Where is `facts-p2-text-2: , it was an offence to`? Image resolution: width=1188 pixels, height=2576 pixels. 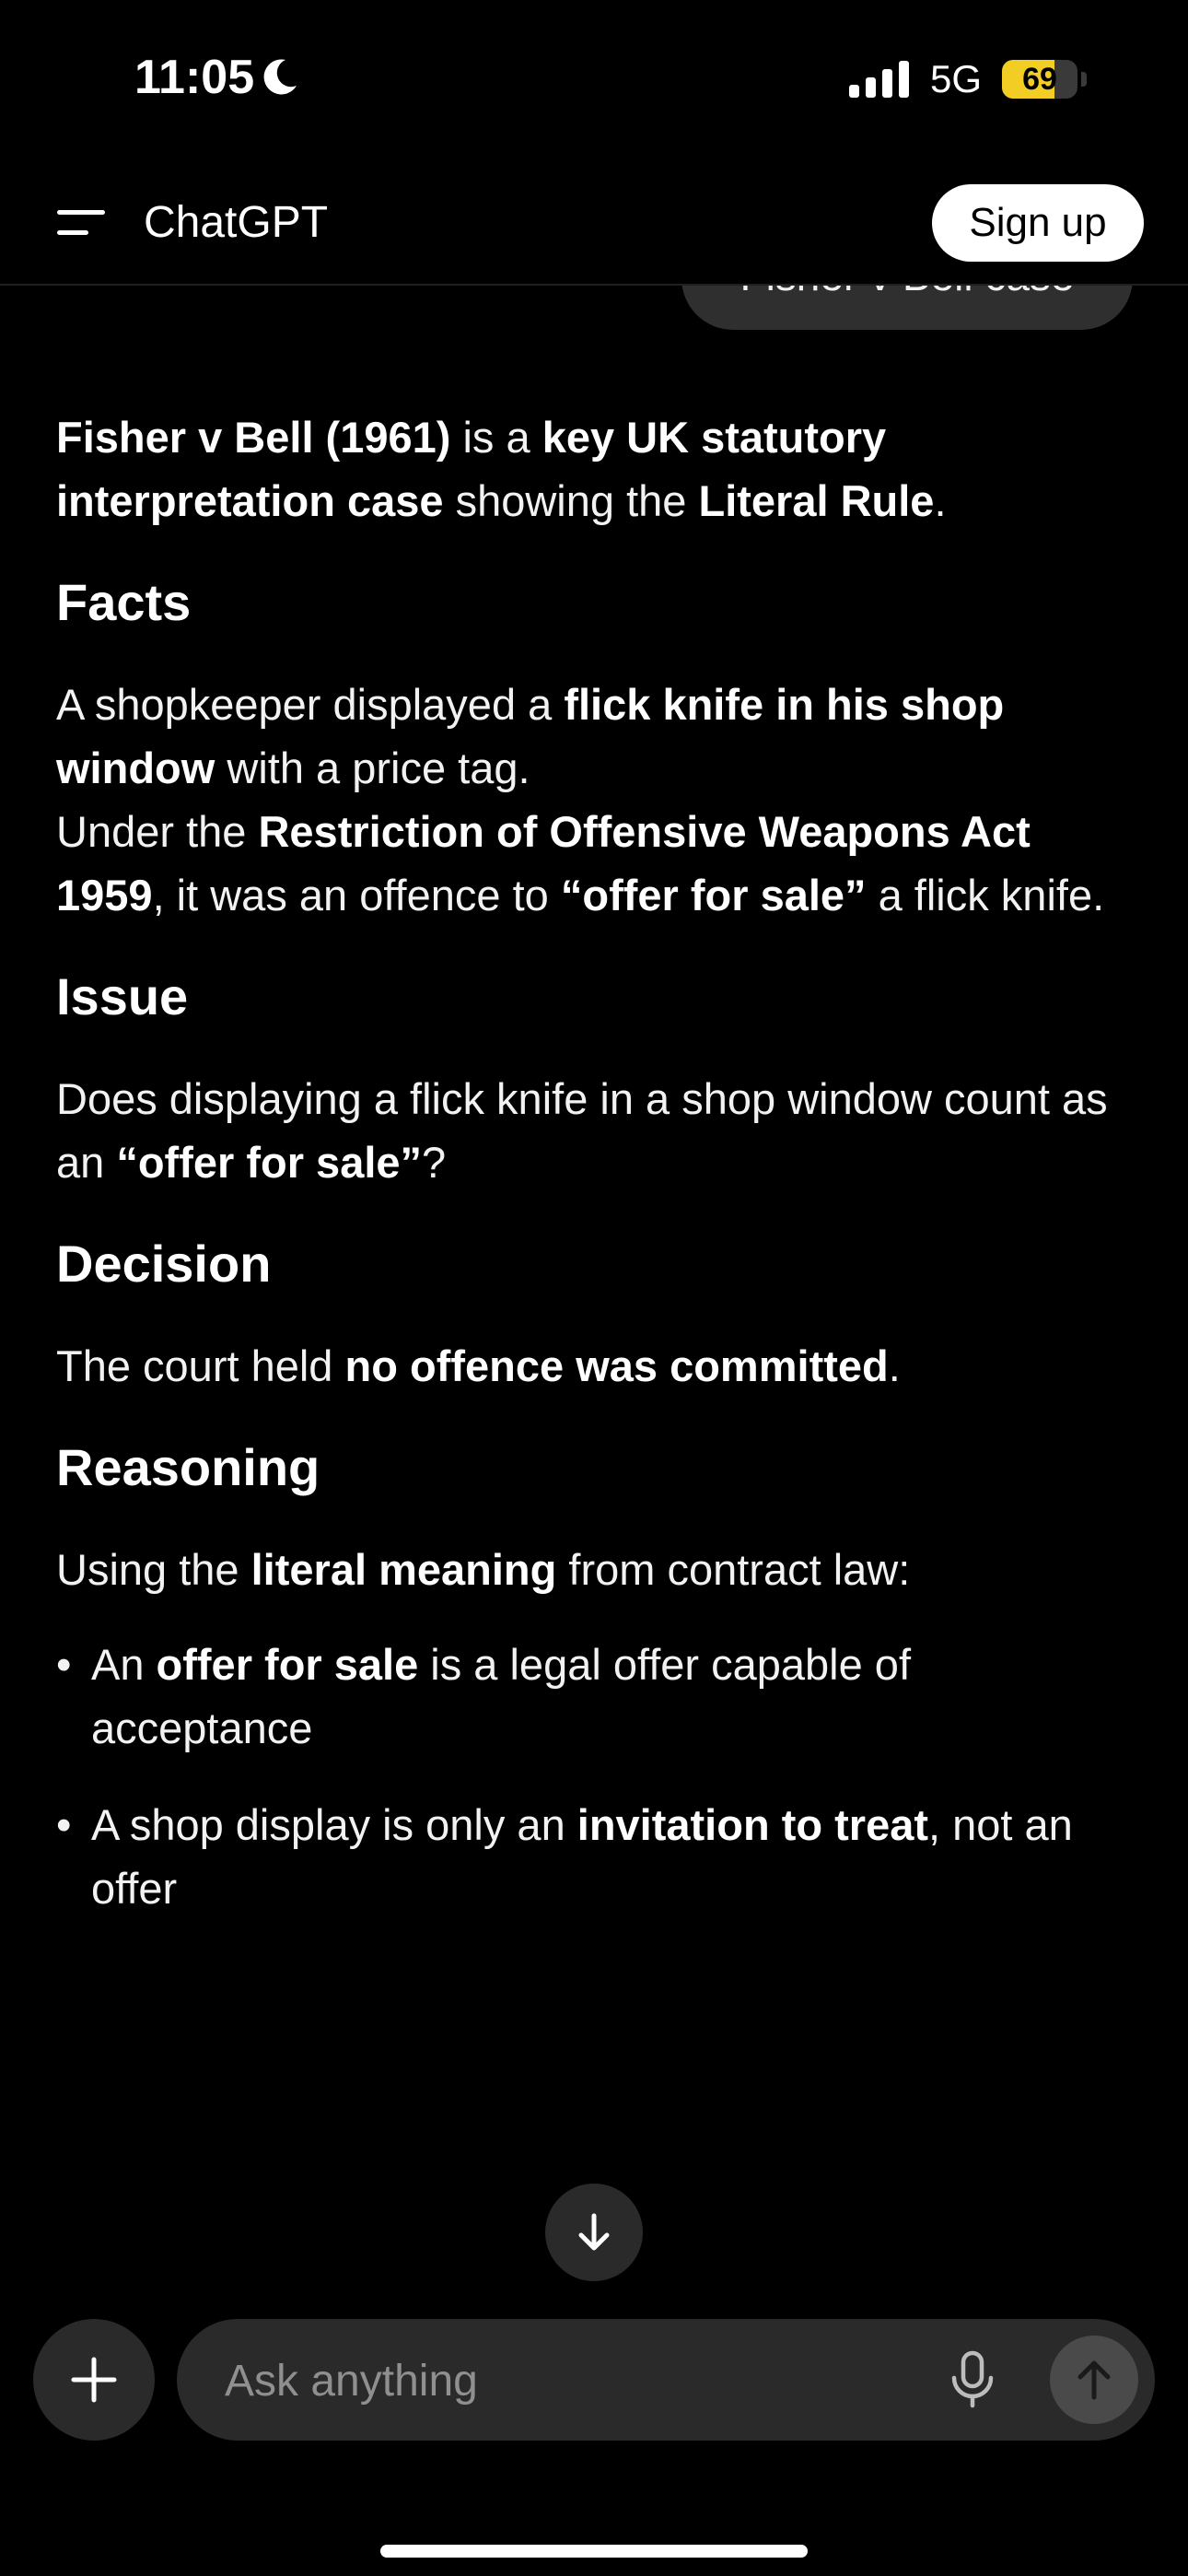 facts-p2-text-2: , it was an offence to is located at coordinates (356, 895).